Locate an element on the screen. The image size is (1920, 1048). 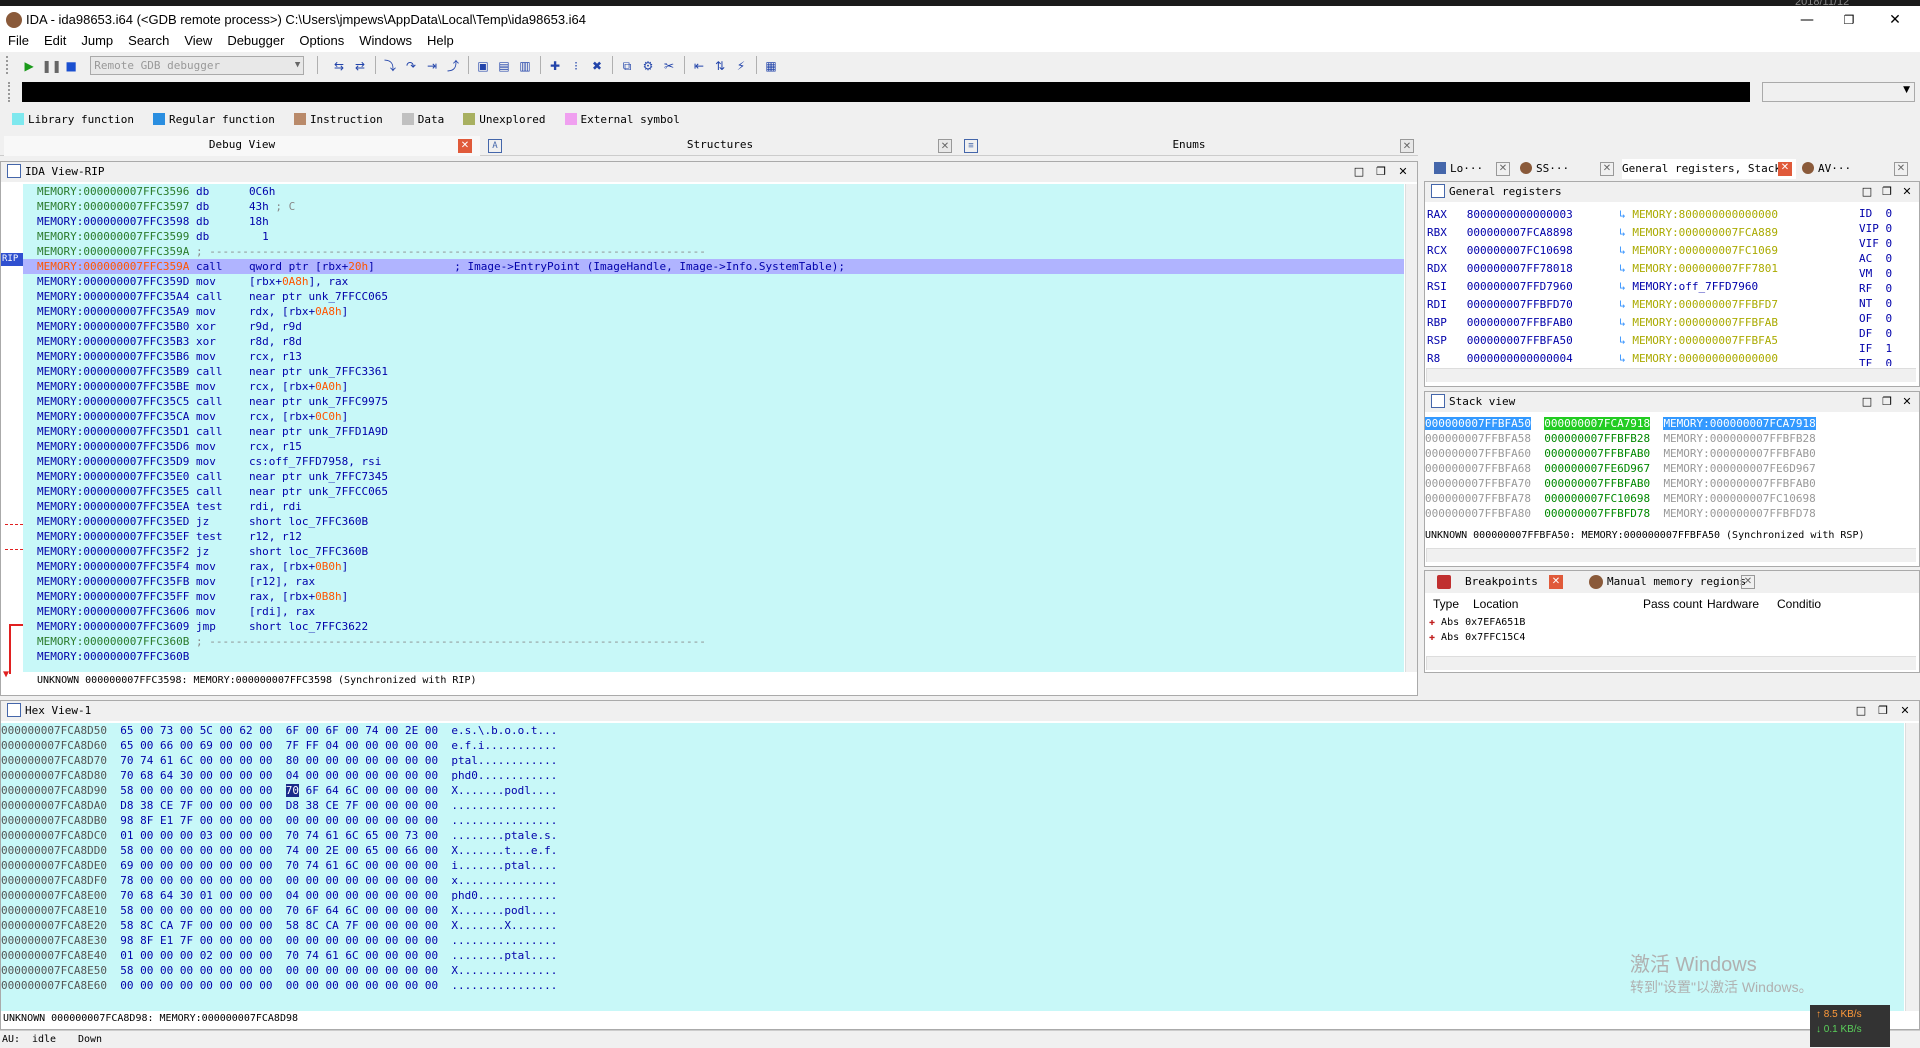
sort-icon: ⇅ is located at coordinates (720, 65).